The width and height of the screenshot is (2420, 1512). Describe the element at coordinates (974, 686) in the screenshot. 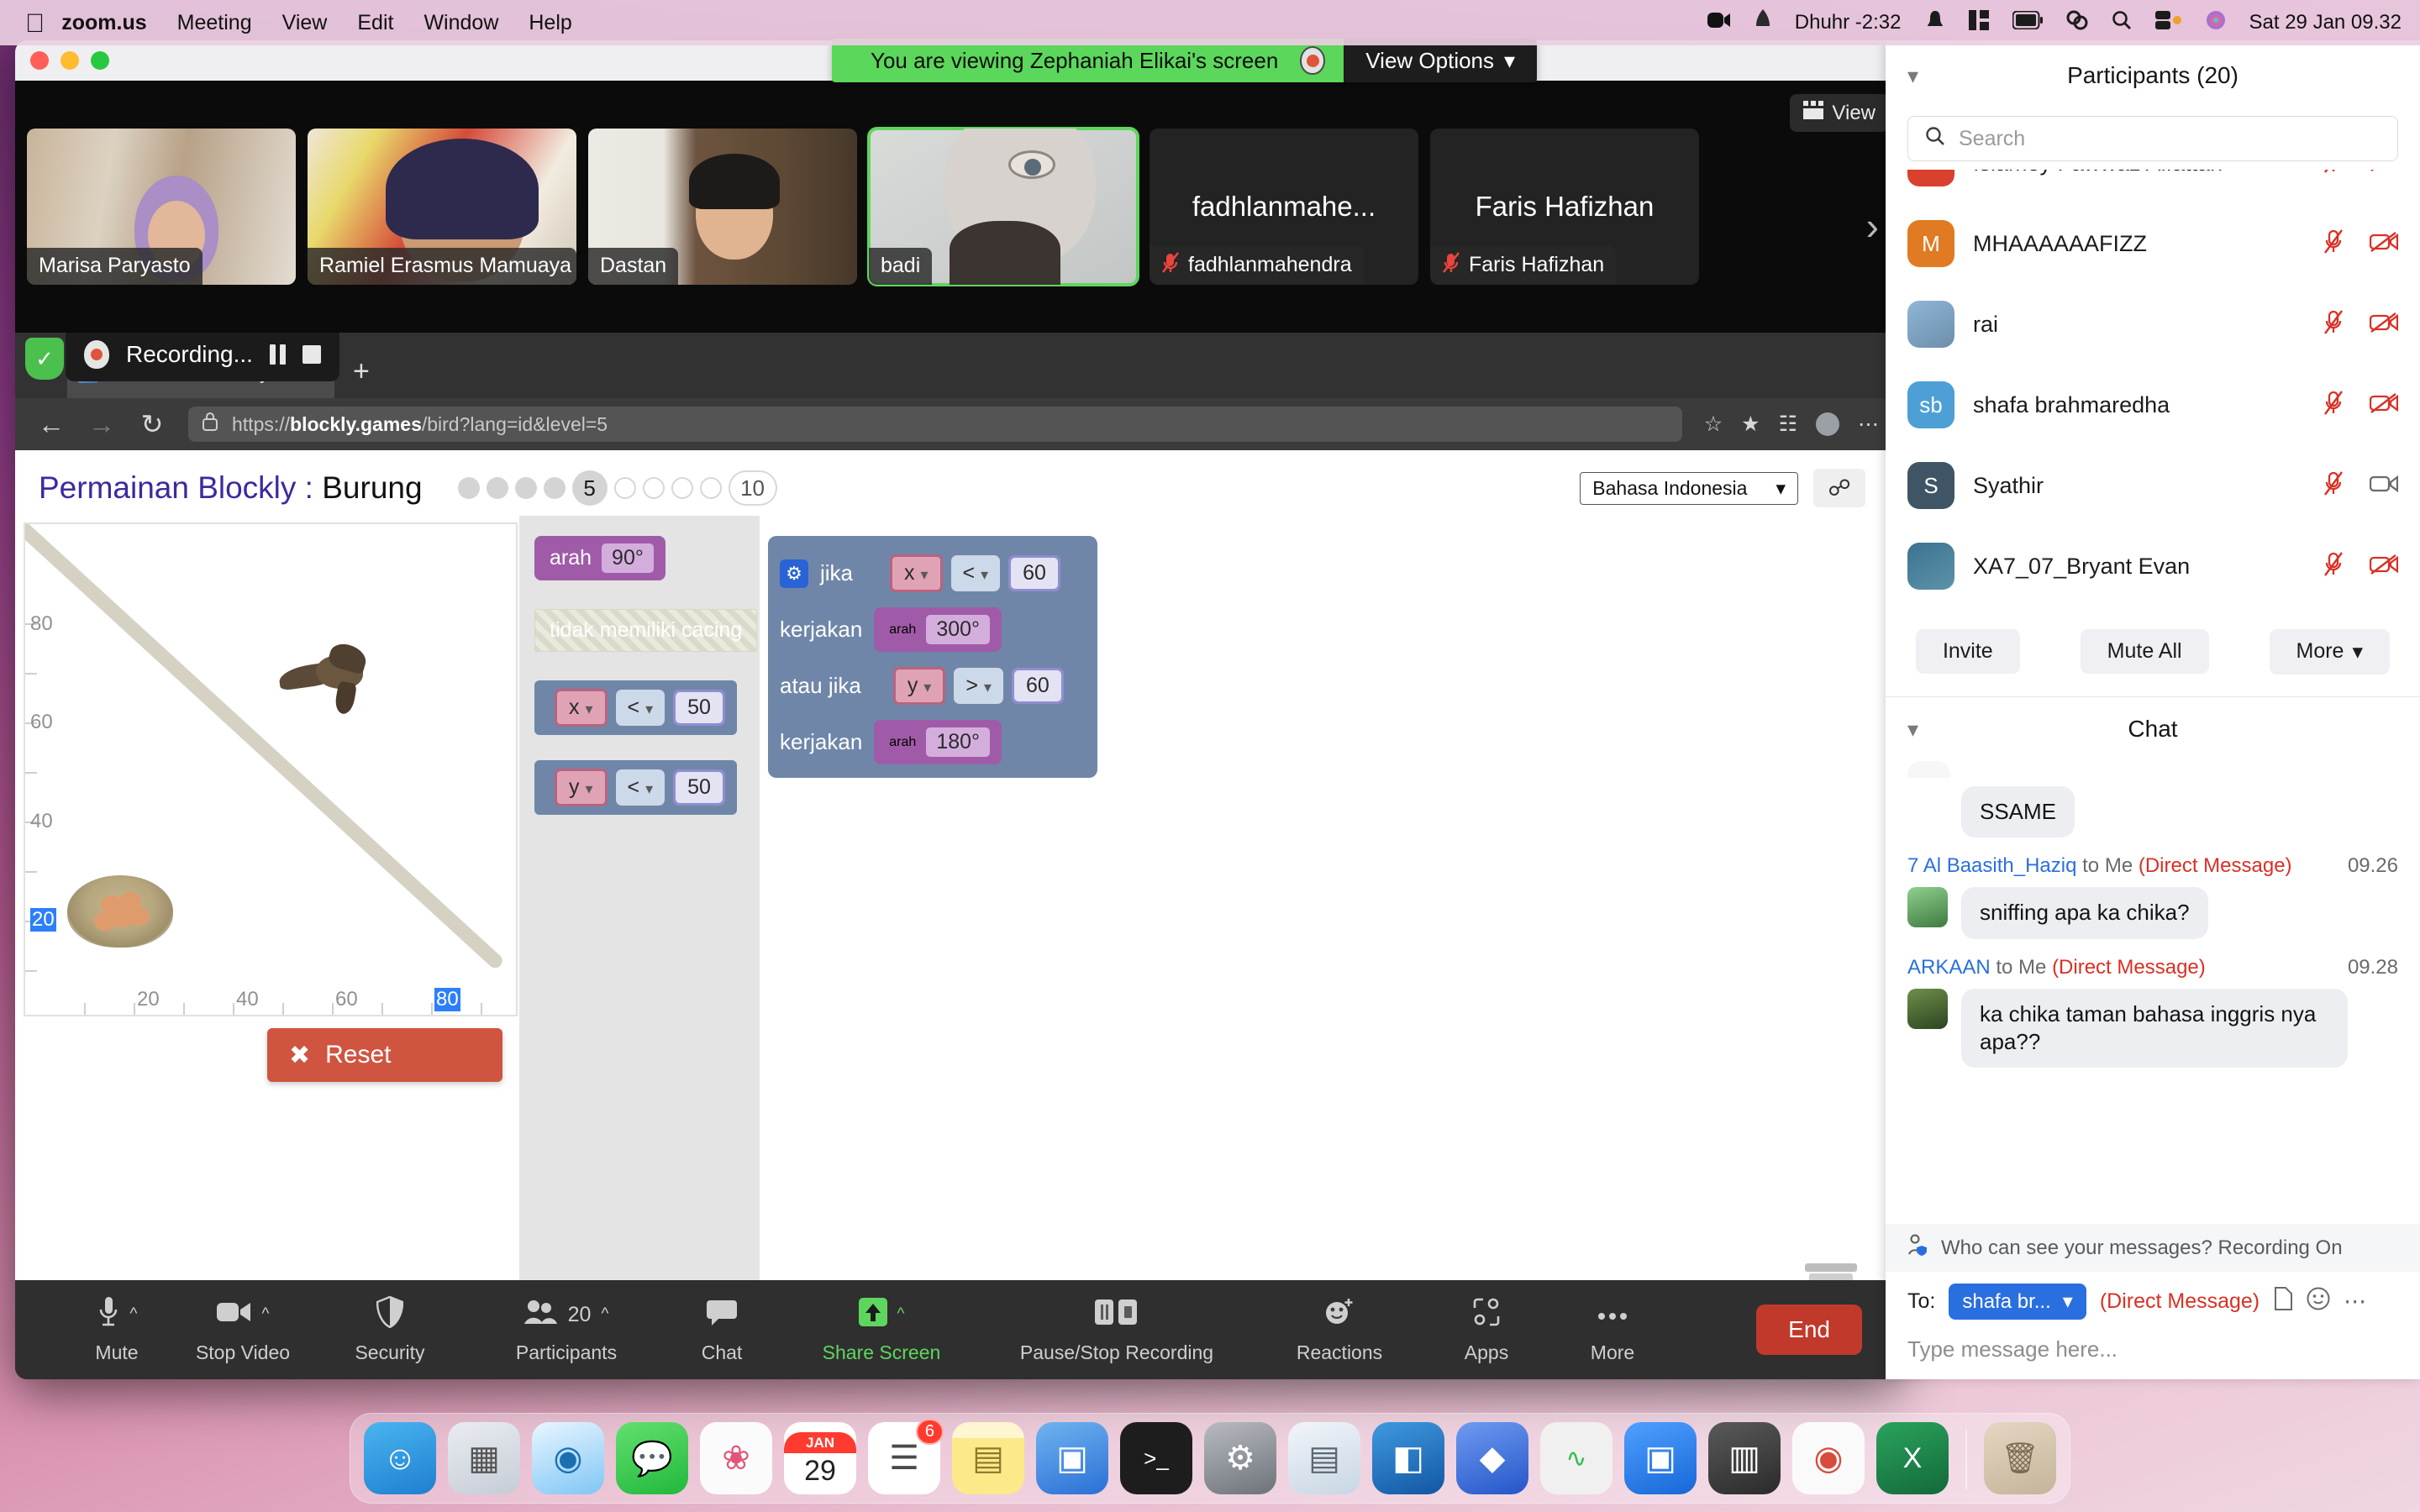

I see `workspace-condition-elseif: y ▾ > ▾ 60` at that location.